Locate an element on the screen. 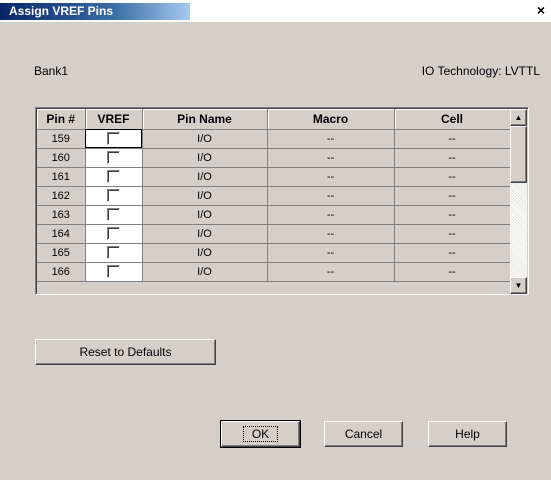 Image resolution: width=551 pixels, height=480 pixels. pin-number-cell: 160 is located at coordinates (61, 158).